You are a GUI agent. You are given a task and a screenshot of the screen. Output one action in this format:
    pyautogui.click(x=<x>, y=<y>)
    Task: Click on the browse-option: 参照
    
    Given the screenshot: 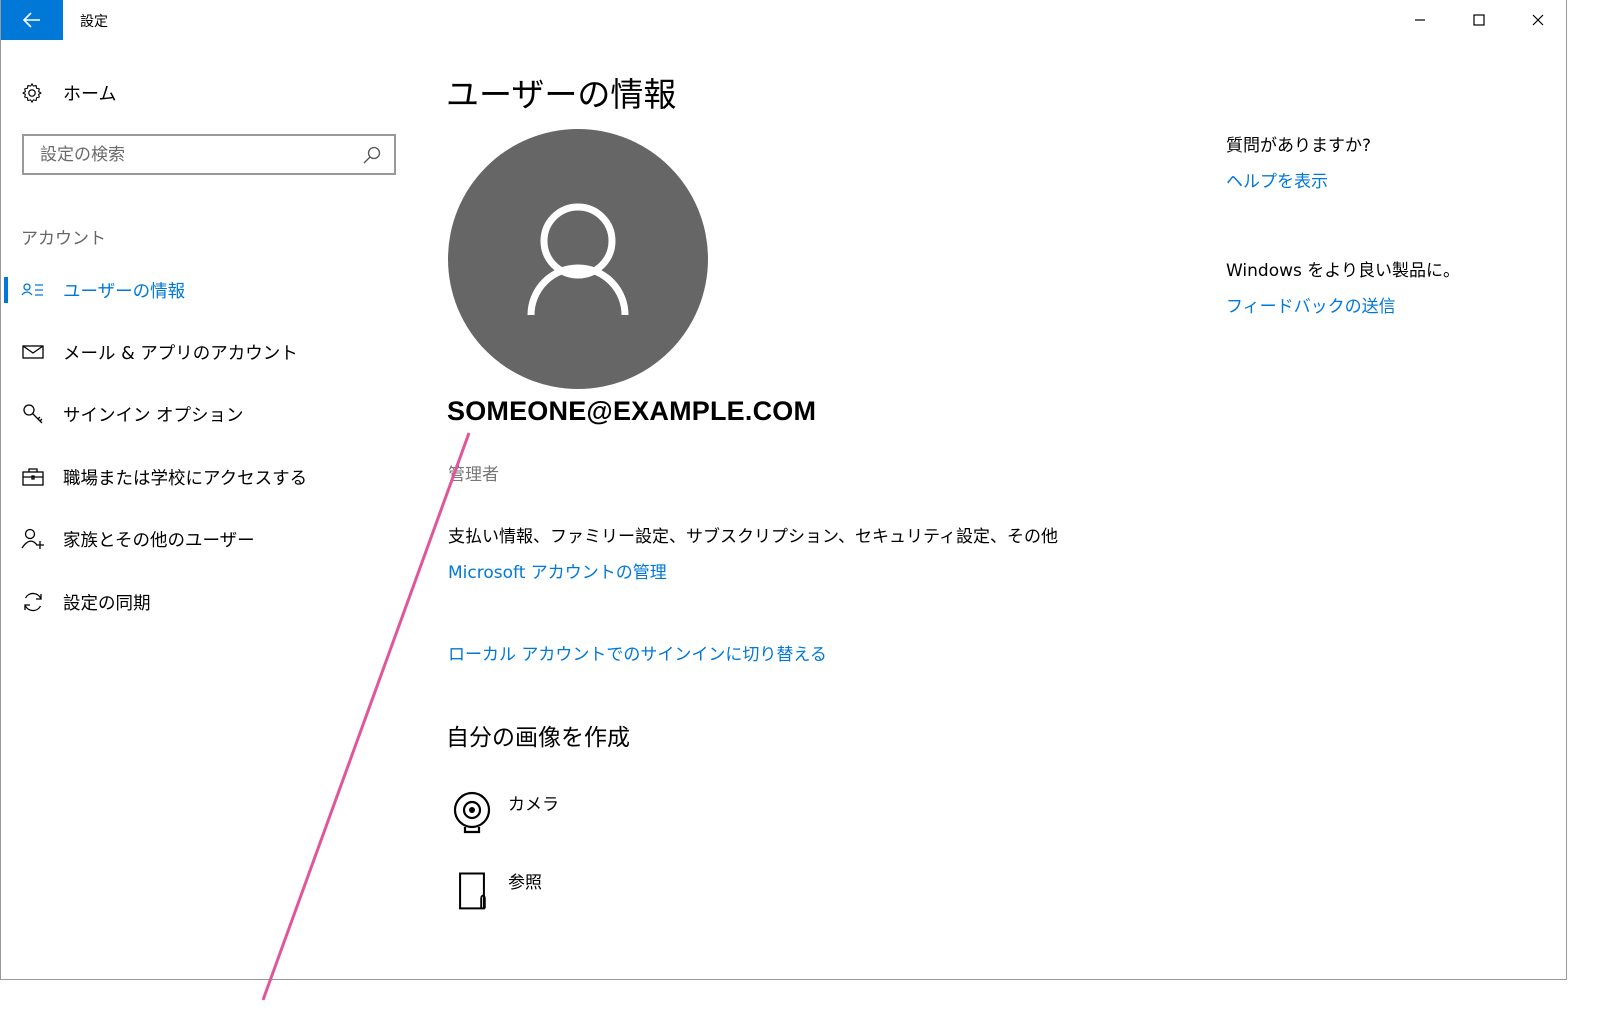 What is the action you would take?
    pyautogui.click(x=548, y=893)
    